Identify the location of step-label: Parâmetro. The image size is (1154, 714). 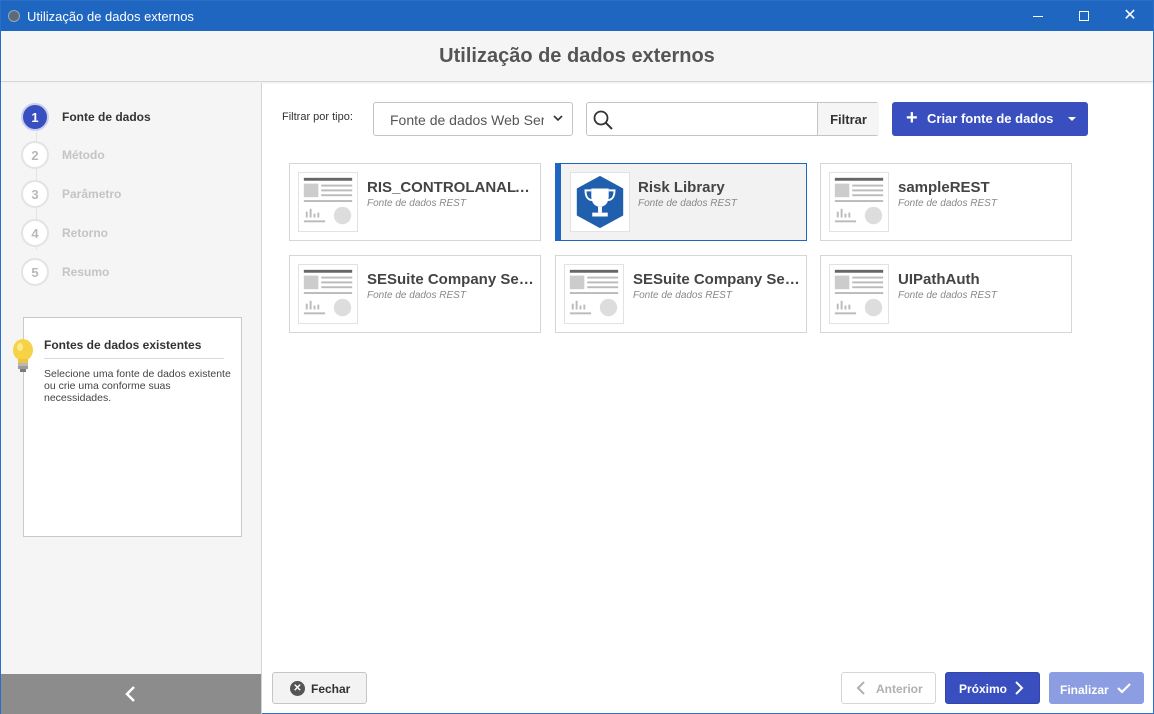
(92, 194).